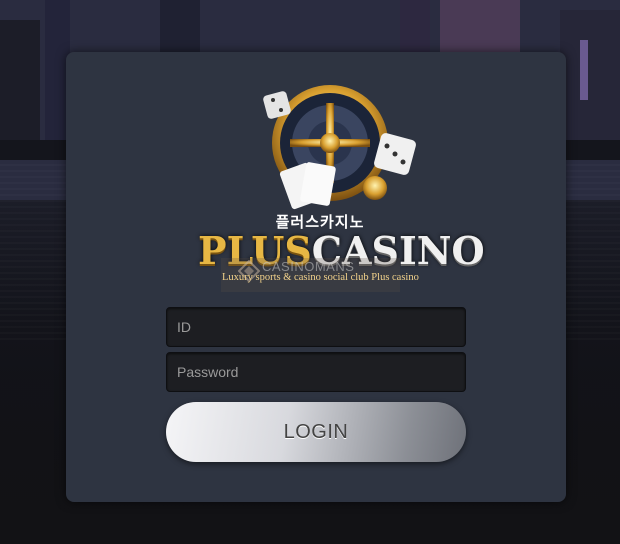 Image resolution: width=620 pixels, height=544 pixels. What do you see at coordinates (339, 147) in the screenshot?
I see `roulette-dice-logo-icon` at bounding box center [339, 147].